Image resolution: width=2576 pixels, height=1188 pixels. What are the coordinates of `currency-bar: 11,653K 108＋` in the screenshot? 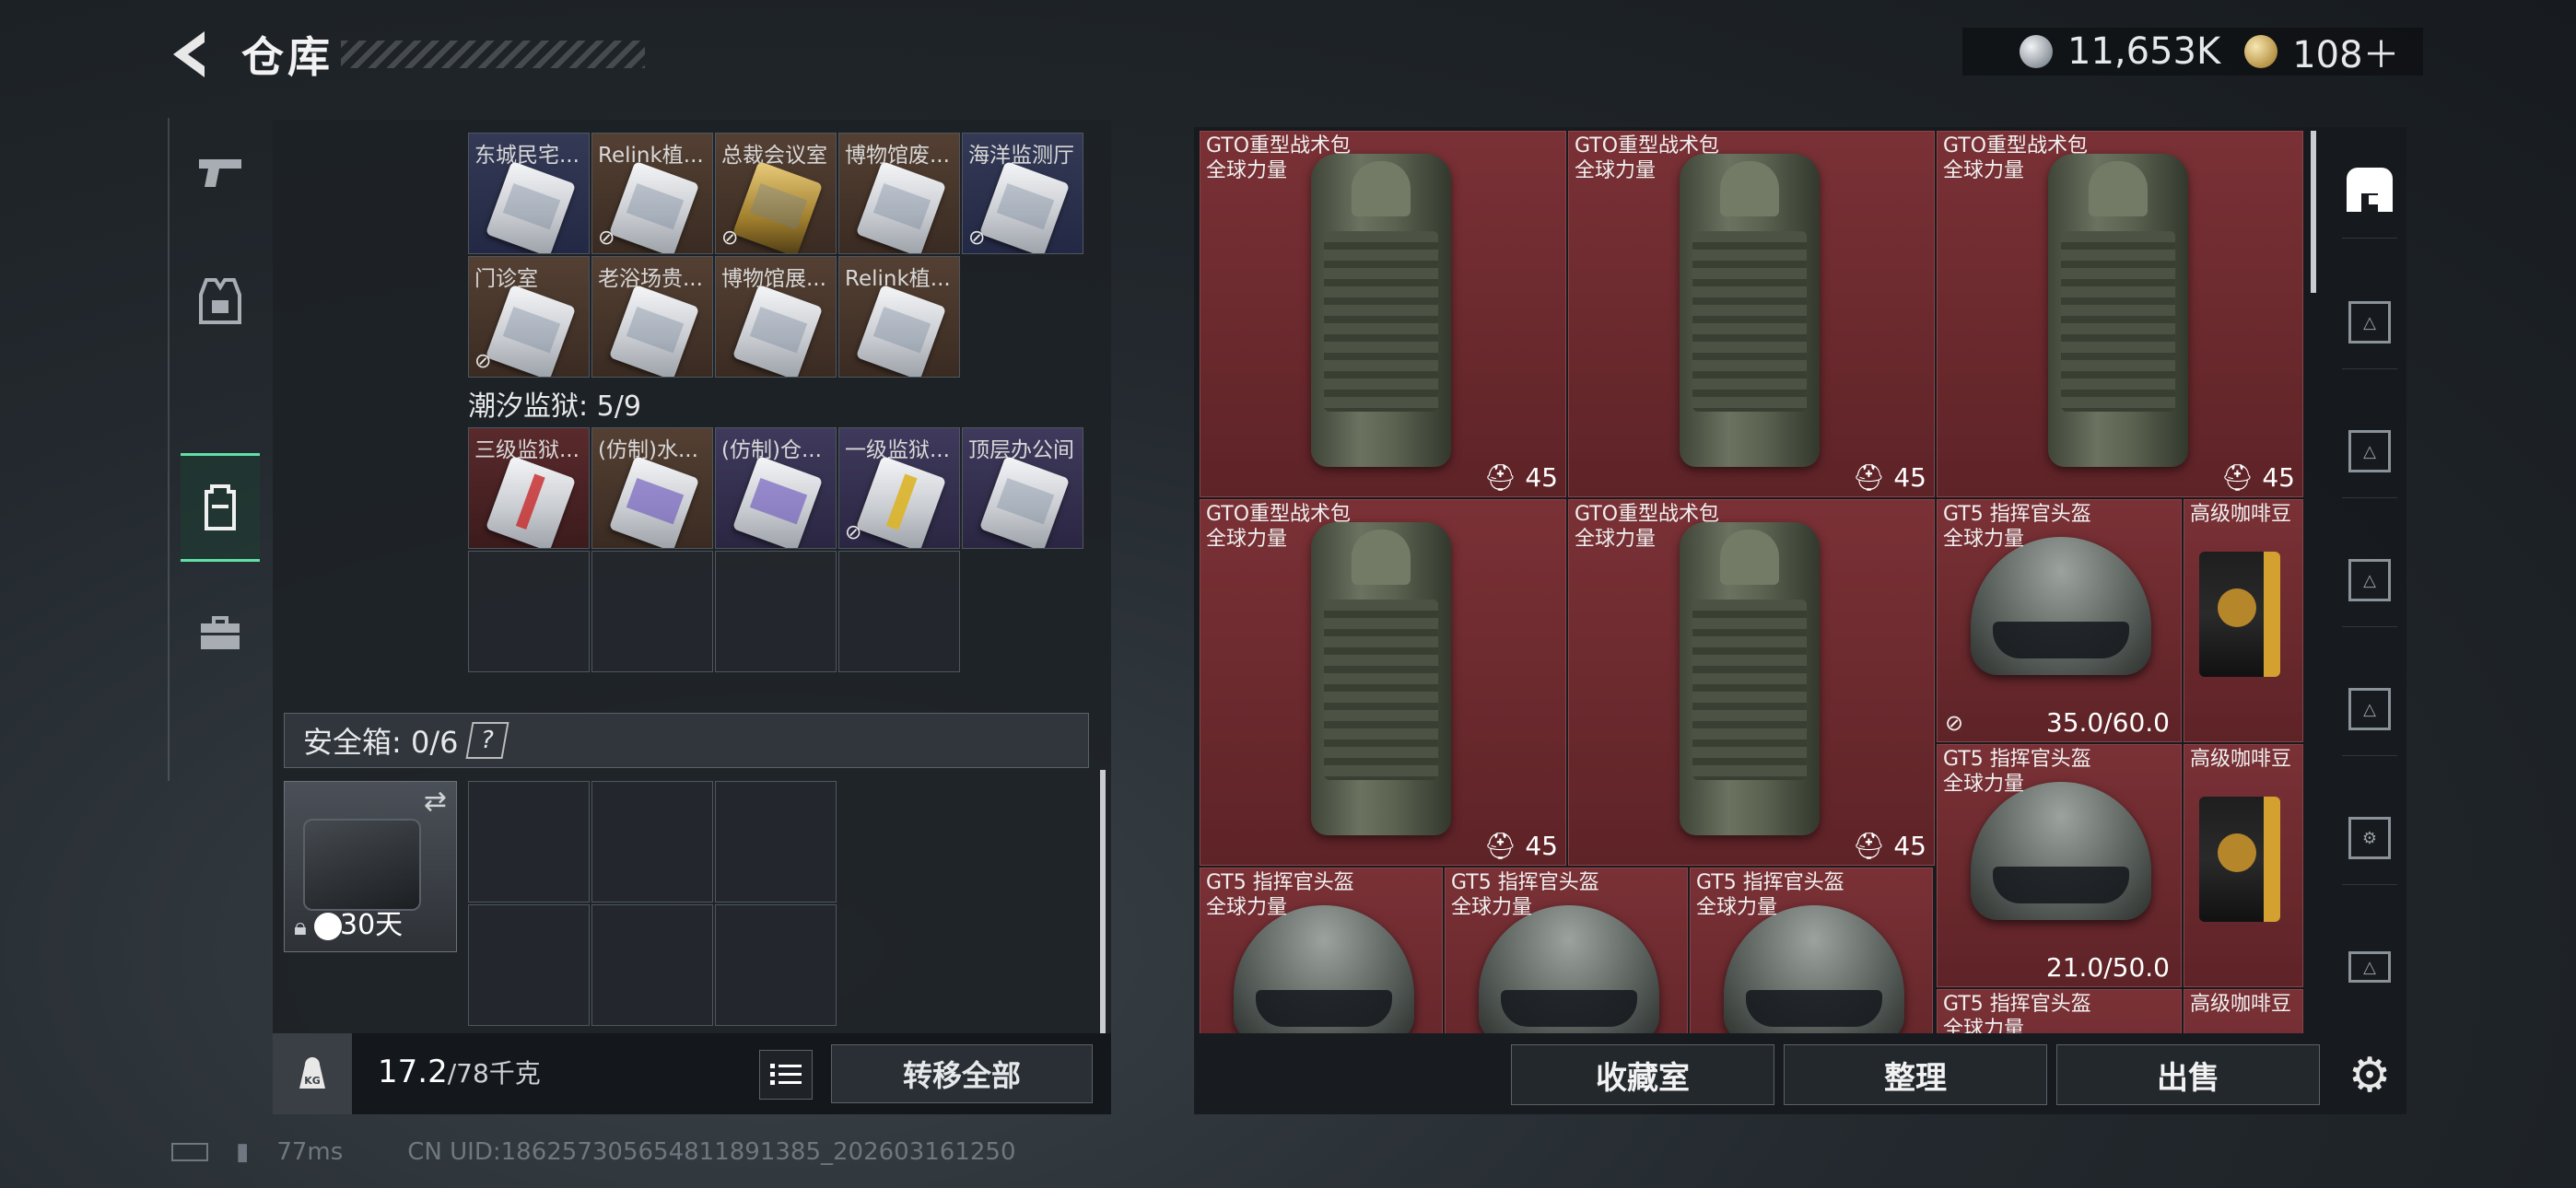 It's located at (2192, 52).